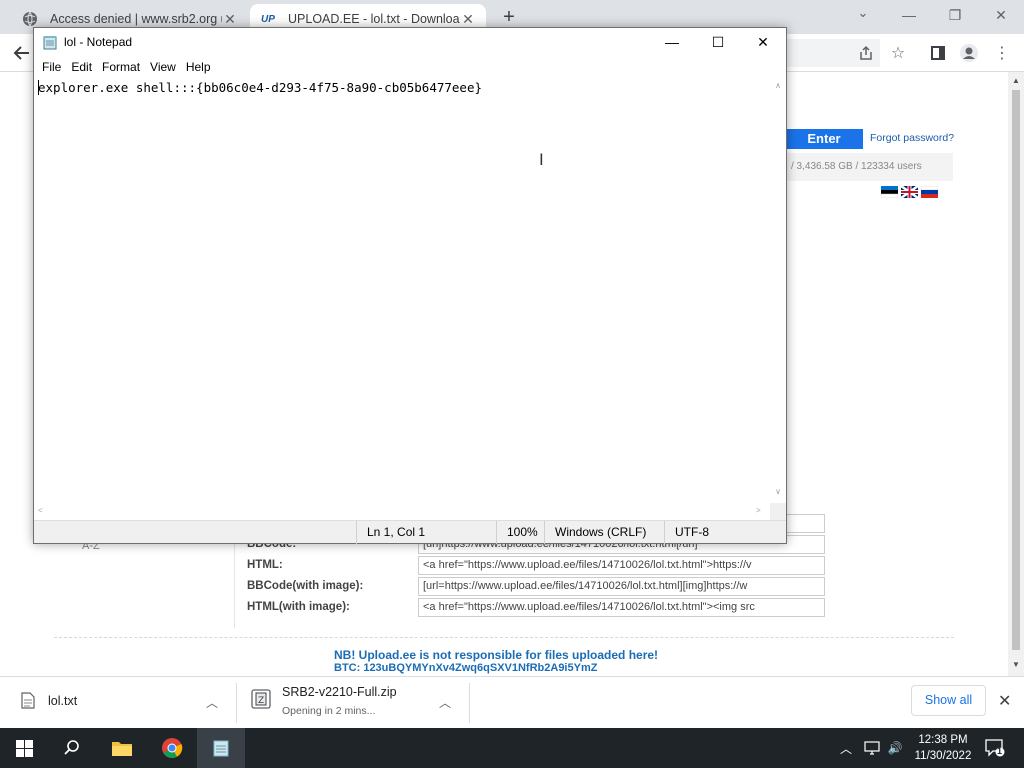 Image resolution: width=1024 pixels, height=768 pixels. I want to click on scrollbar-thumb, so click(1016, 370).